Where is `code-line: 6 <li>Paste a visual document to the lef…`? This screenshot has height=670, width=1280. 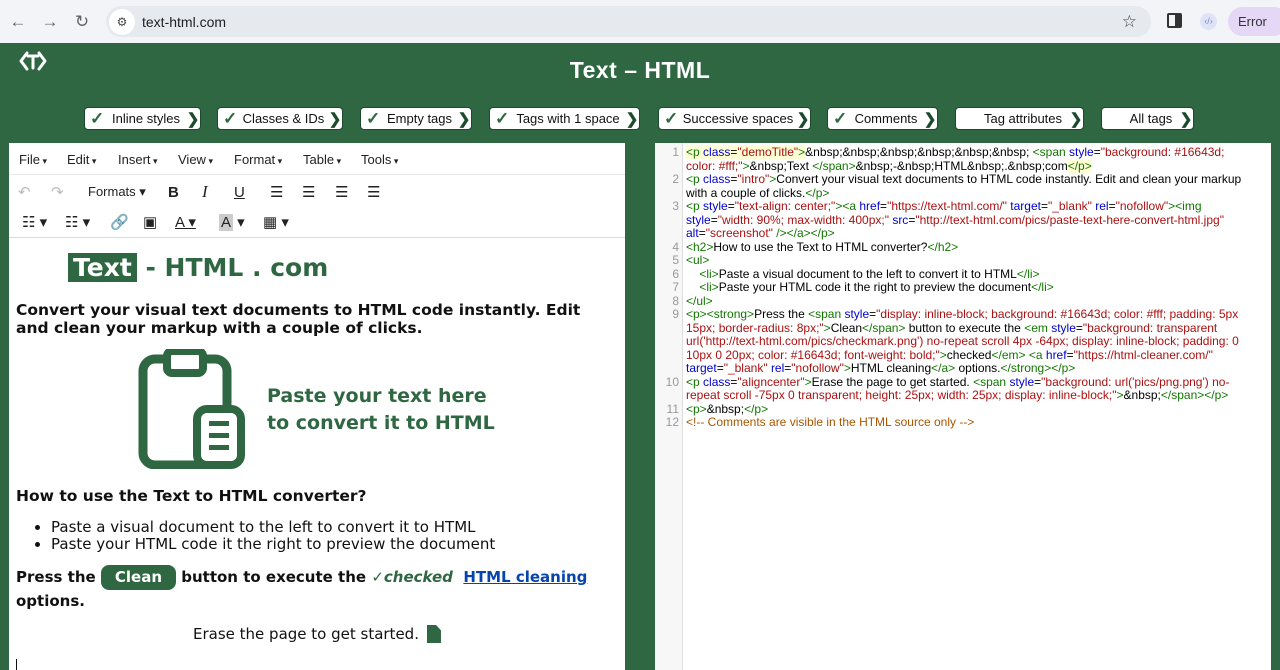 code-line: 6 <li>Paste a visual document to the lef… is located at coordinates (963, 274).